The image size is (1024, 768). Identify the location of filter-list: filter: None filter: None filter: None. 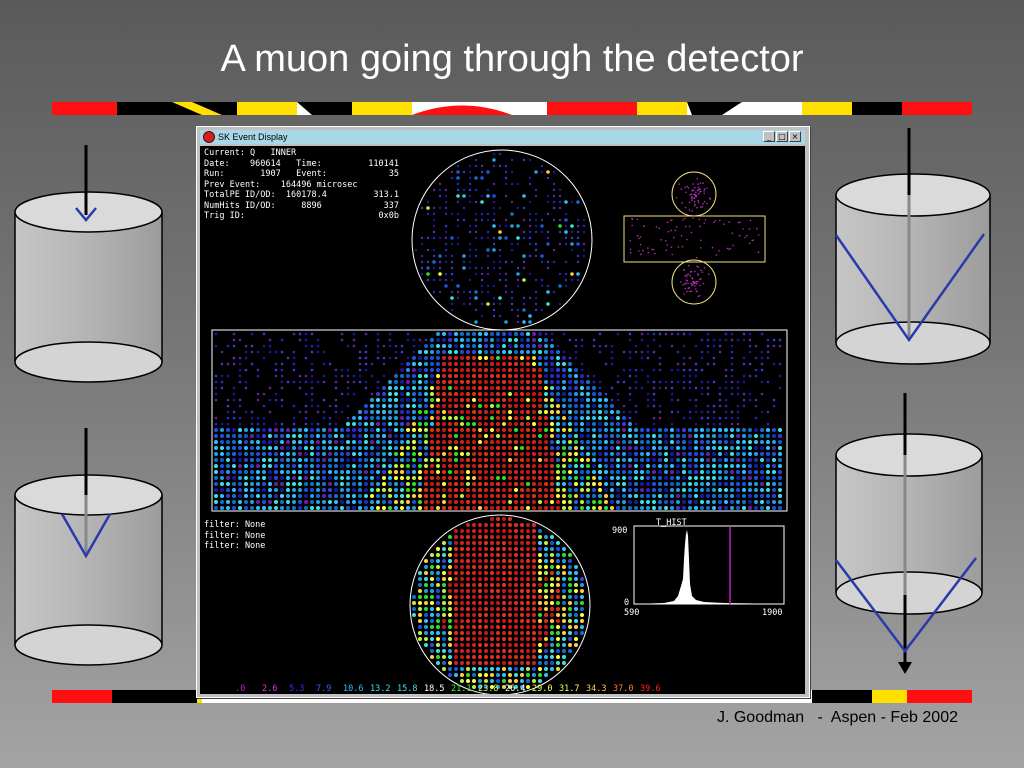
(234, 536).